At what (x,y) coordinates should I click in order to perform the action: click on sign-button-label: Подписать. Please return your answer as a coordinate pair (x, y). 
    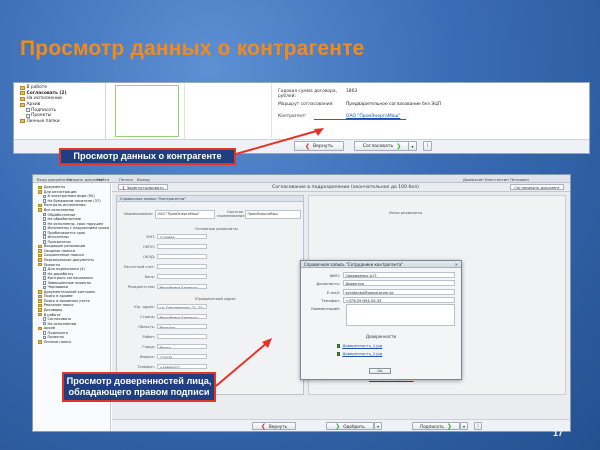
    Looking at the image, I should click on (432, 426).